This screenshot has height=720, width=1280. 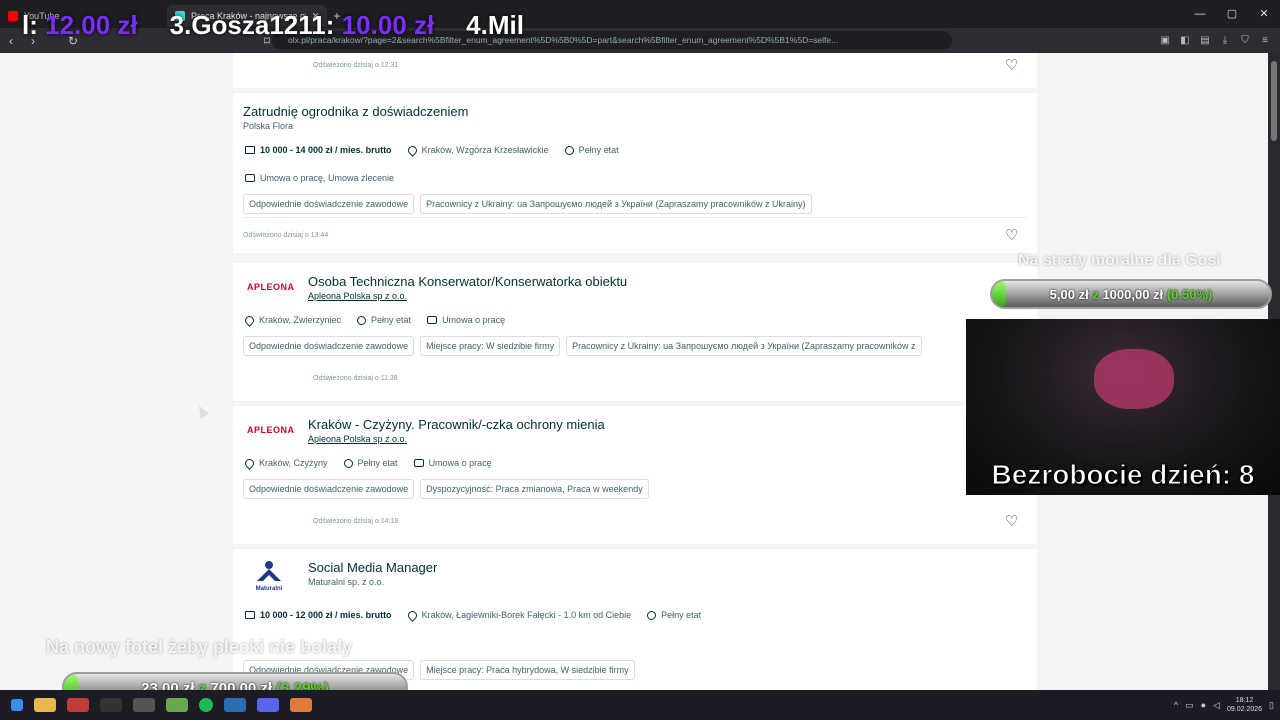 What do you see at coordinates (1244, 705) in the screenshot?
I see `taskbar-clock: 18:12 09.02.2026` at bounding box center [1244, 705].